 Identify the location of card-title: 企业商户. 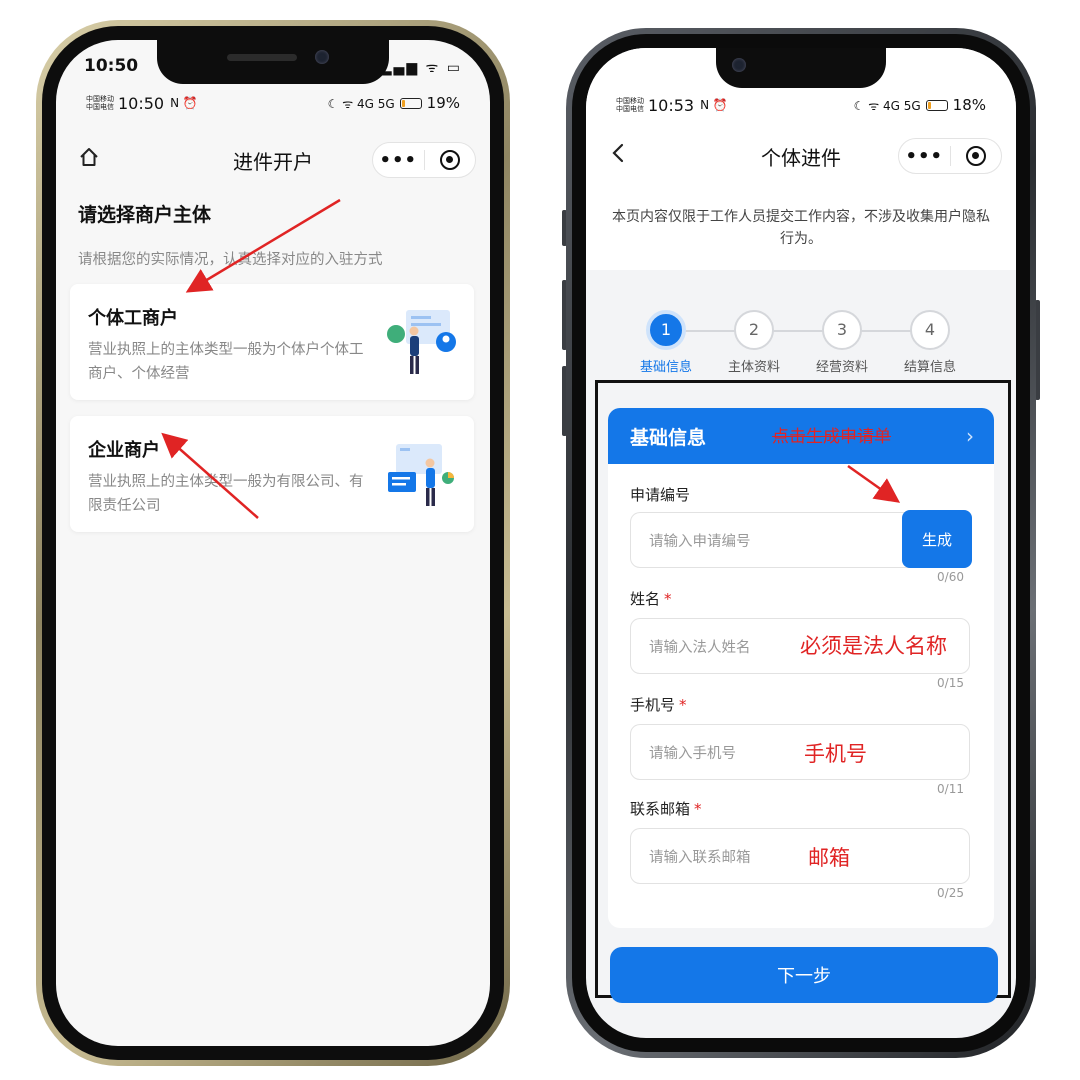
(124, 450).